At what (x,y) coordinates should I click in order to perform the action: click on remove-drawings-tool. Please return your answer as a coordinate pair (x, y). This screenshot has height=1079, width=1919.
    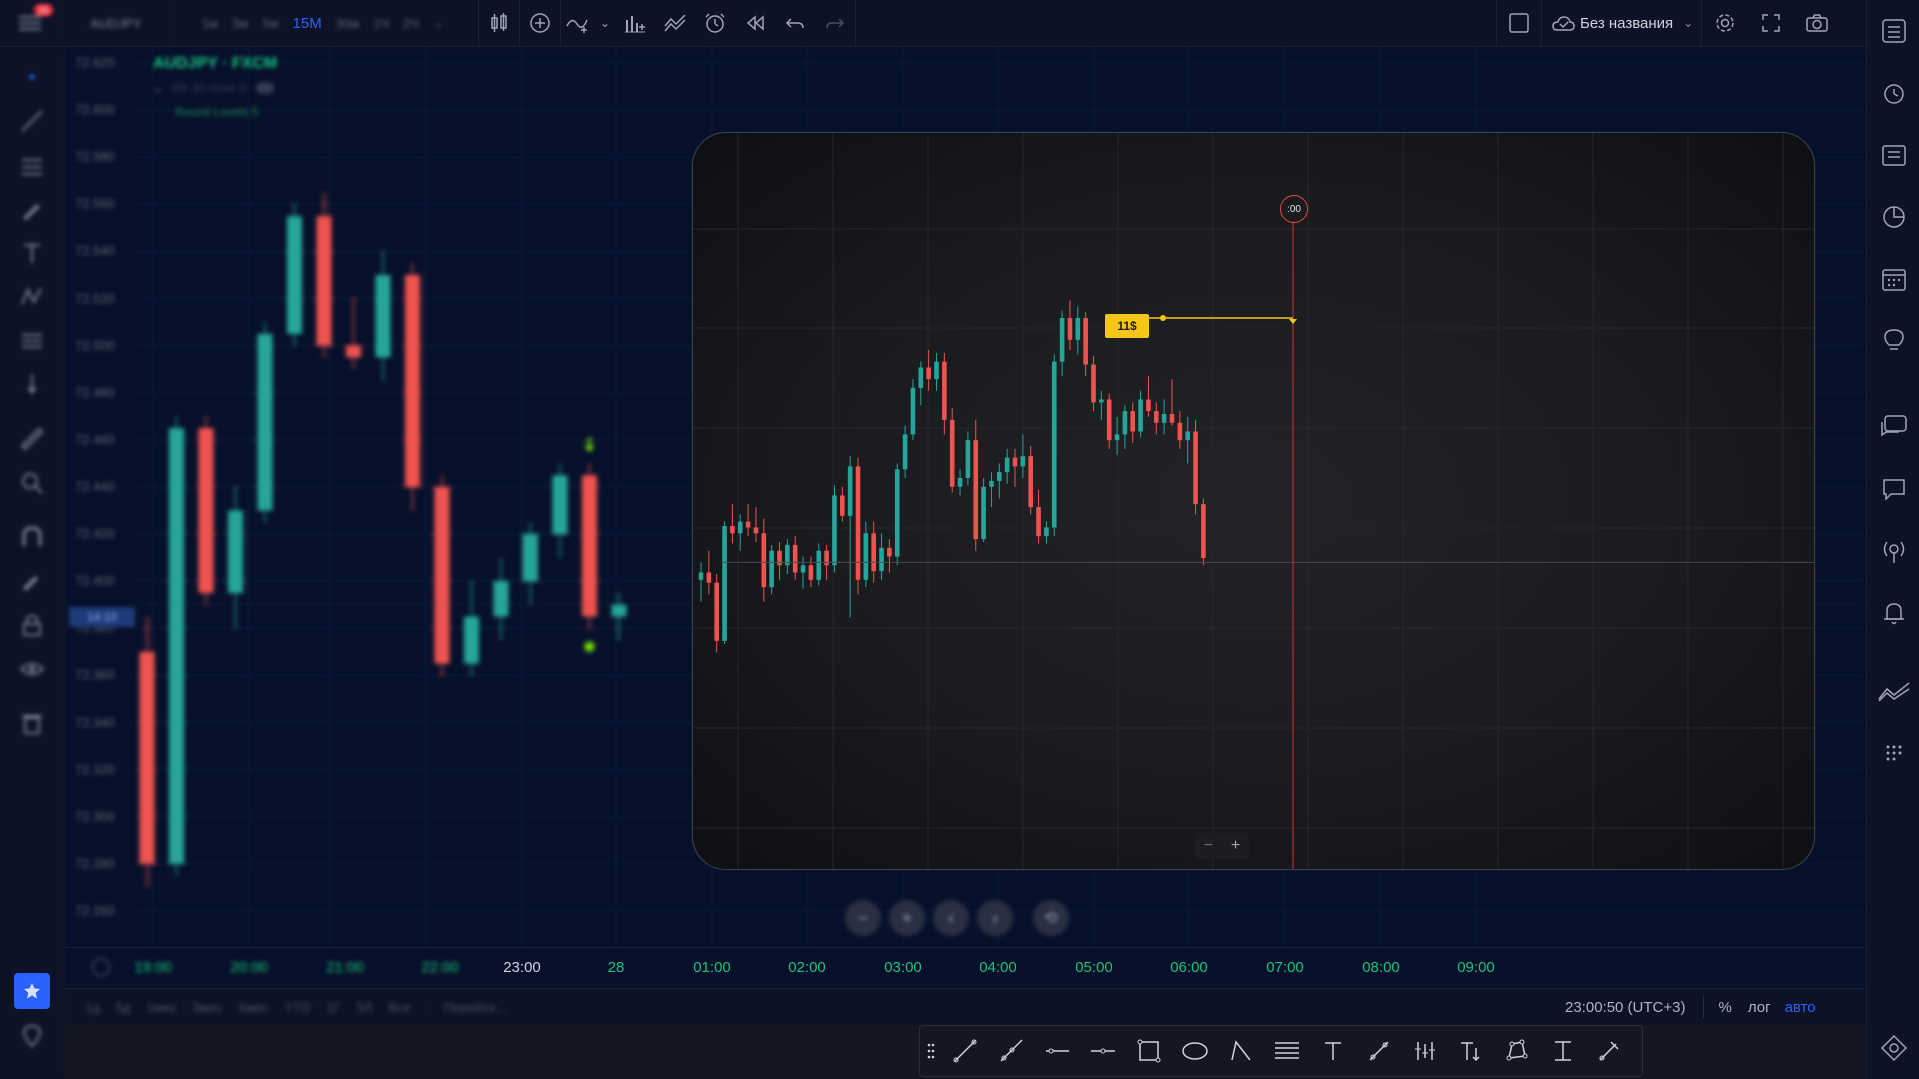
    Looking at the image, I should click on (32, 723).